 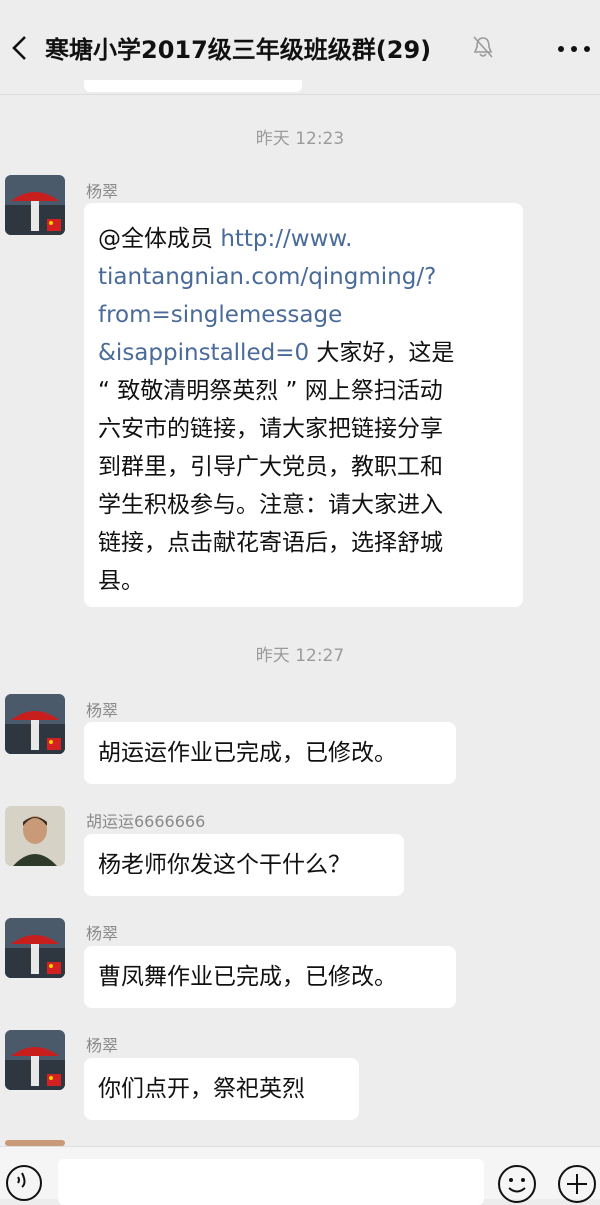 I want to click on message-link: &isappinstalled=0, so click(x=203, y=353).